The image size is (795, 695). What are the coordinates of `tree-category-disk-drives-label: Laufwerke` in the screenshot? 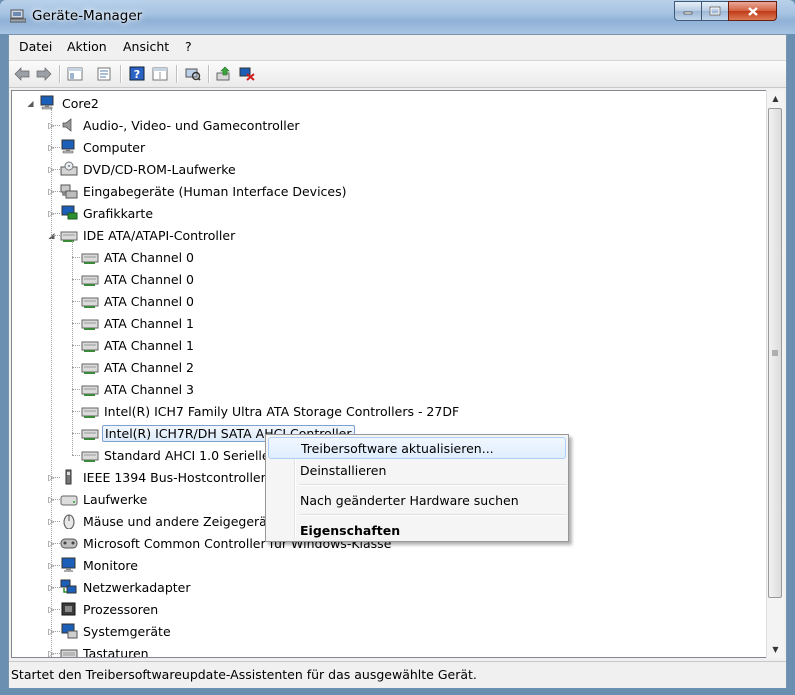 It's located at (115, 499).